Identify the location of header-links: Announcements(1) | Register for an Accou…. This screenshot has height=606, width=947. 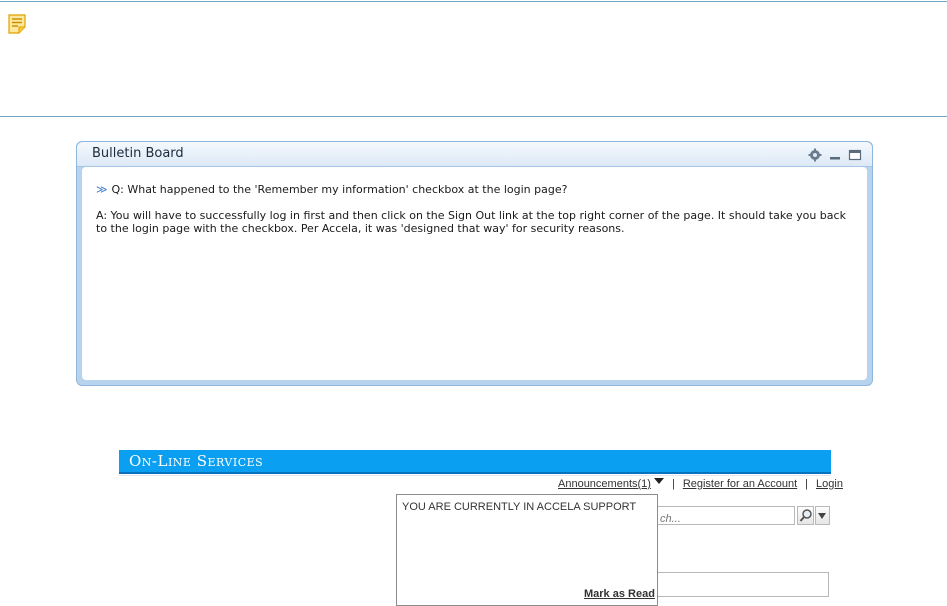
(700, 484).